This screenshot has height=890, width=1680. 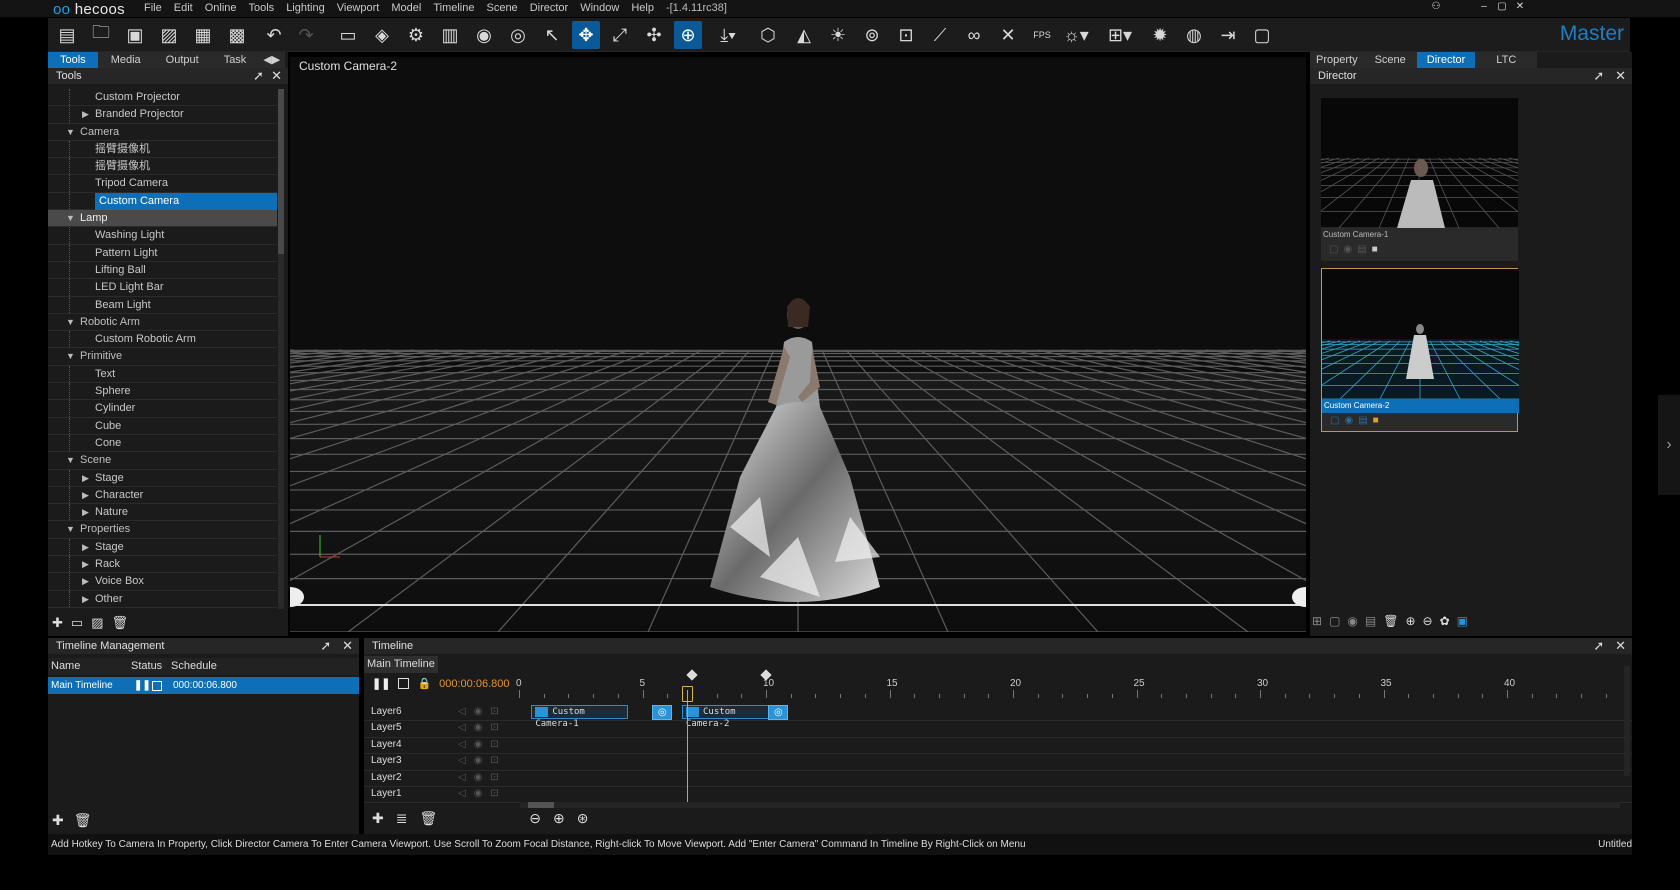 I want to click on move-icon: ✥, so click(x=586, y=35).